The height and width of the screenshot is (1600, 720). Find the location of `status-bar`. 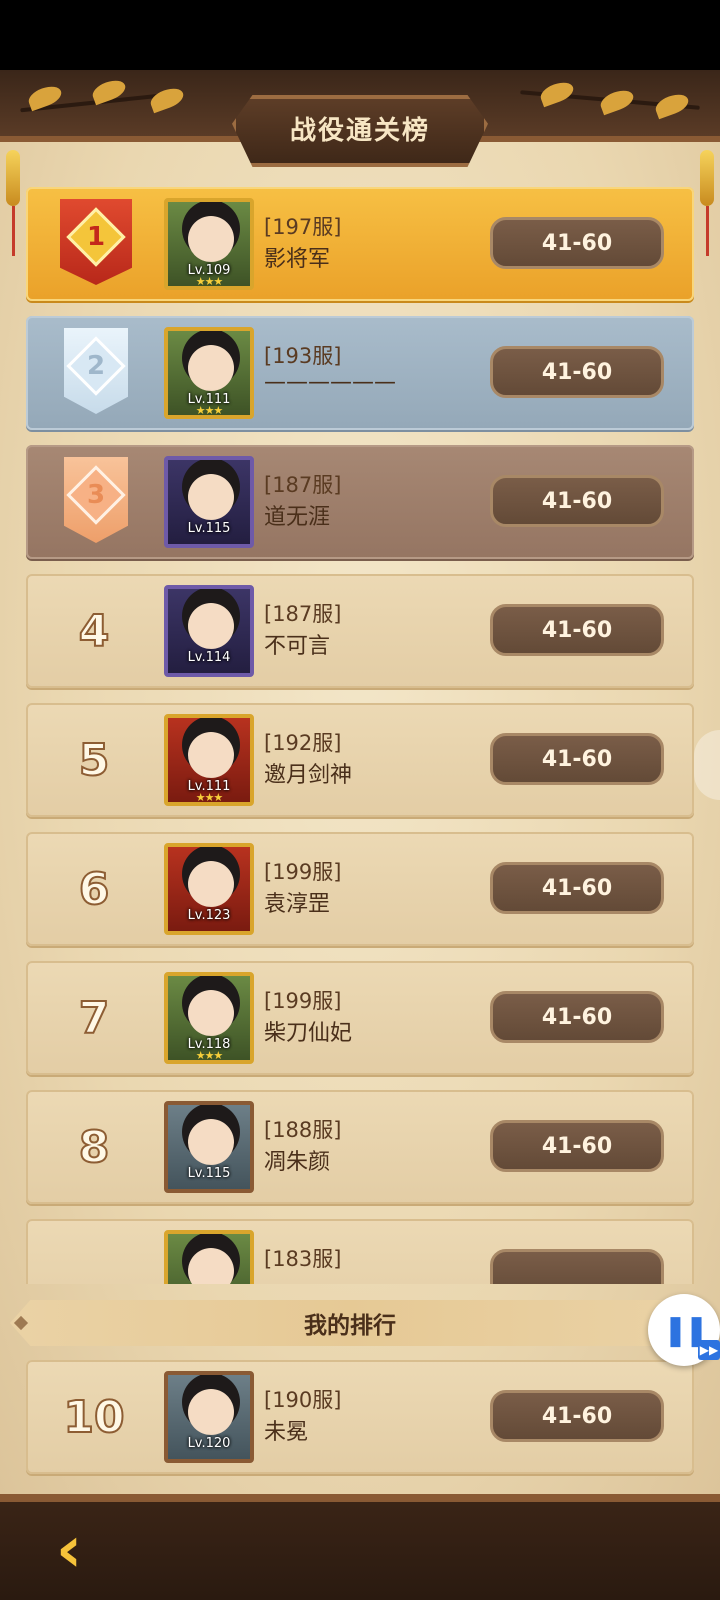

status-bar is located at coordinates (360, 35).